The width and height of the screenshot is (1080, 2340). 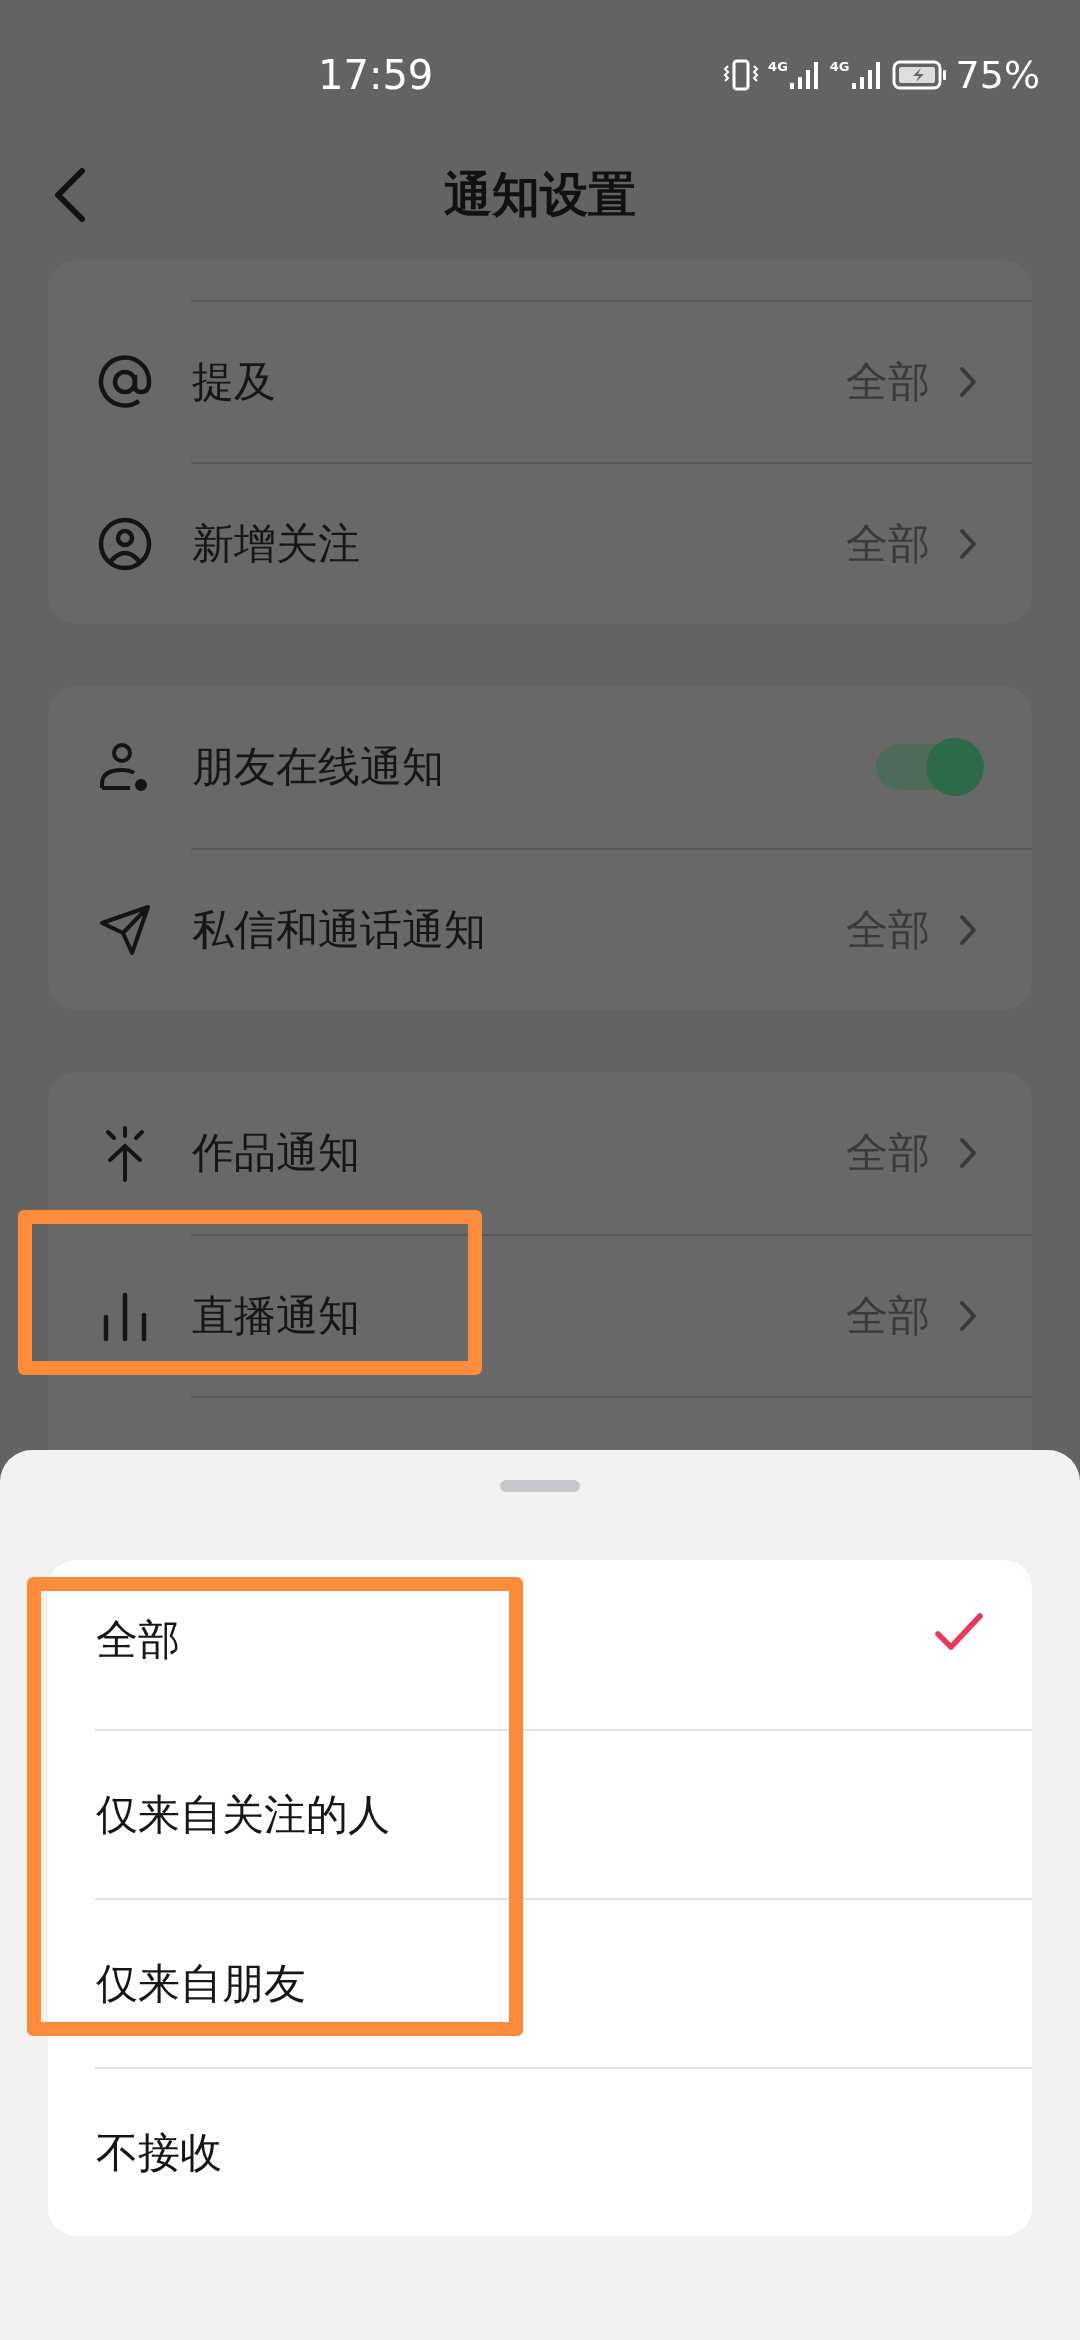 What do you see at coordinates (540, 1486) in the screenshot?
I see `drag-handle` at bounding box center [540, 1486].